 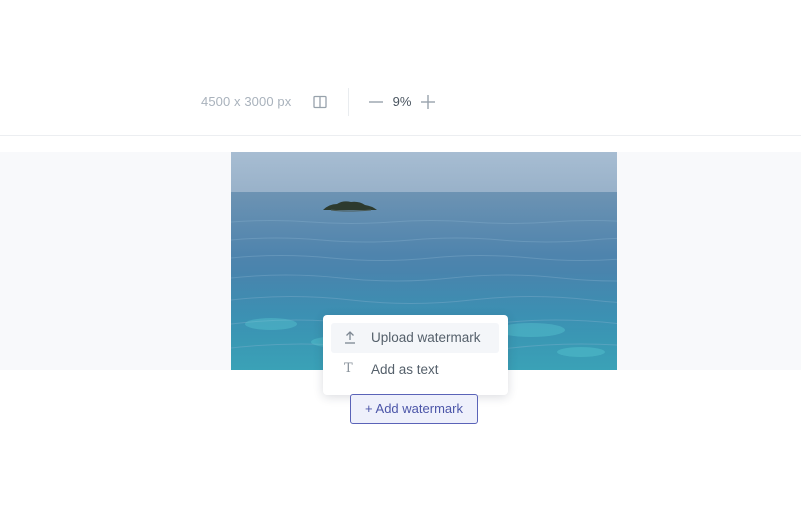 What do you see at coordinates (405, 369) in the screenshot?
I see `menu-item-label: Add as text` at bounding box center [405, 369].